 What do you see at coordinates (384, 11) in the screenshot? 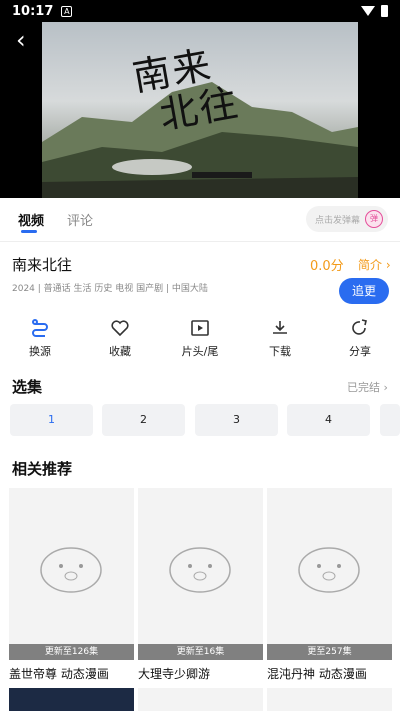
I see `battery-icon` at bounding box center [384, 11].